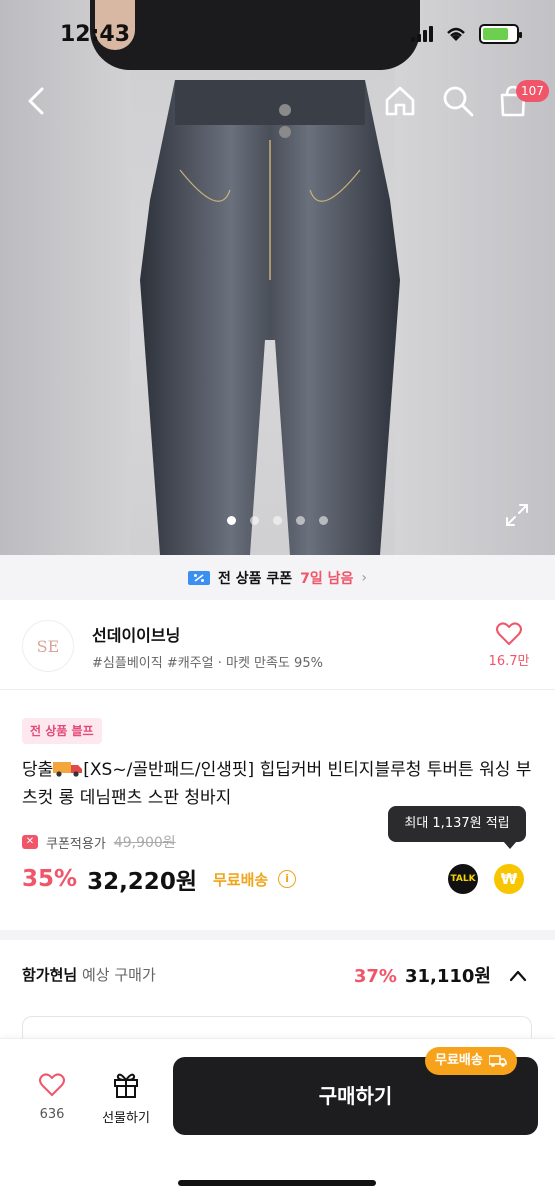 The image size is (555, 1200). I want to click on free-shipping-label: 무료배송, so click(240, 879).